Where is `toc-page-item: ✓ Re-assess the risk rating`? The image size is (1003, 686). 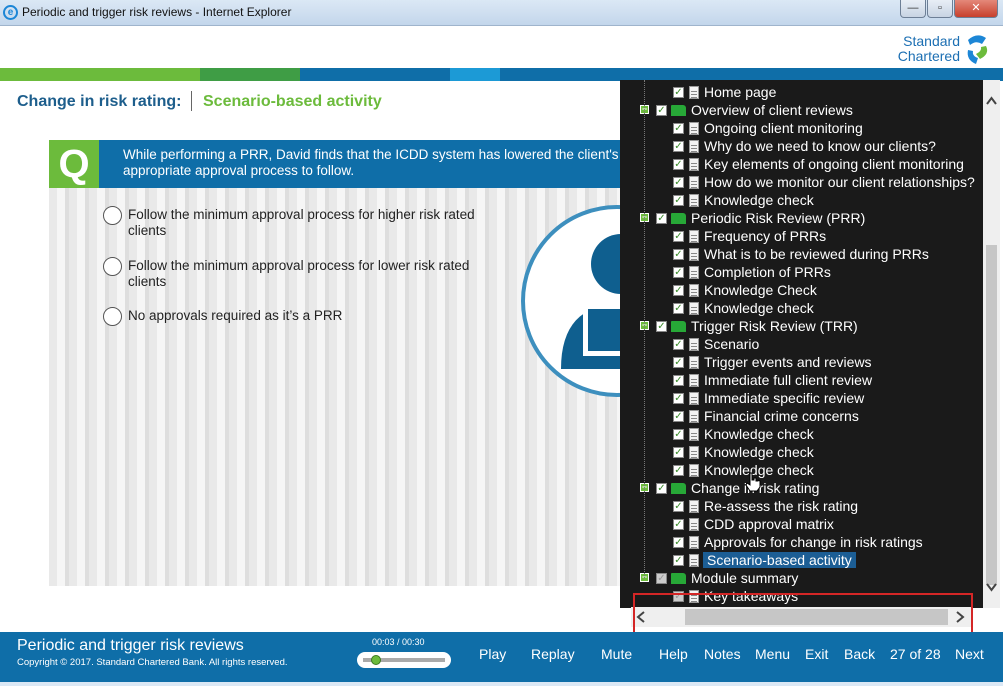 toc-page-item: ✓ Re-assess the risk rating is located at coordinates (765, 506).